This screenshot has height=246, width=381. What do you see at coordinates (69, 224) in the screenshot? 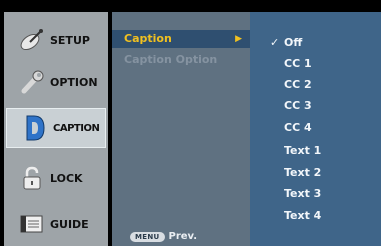
I see `menu-label-guide: GUIDE` at bounding box center [69, 224].